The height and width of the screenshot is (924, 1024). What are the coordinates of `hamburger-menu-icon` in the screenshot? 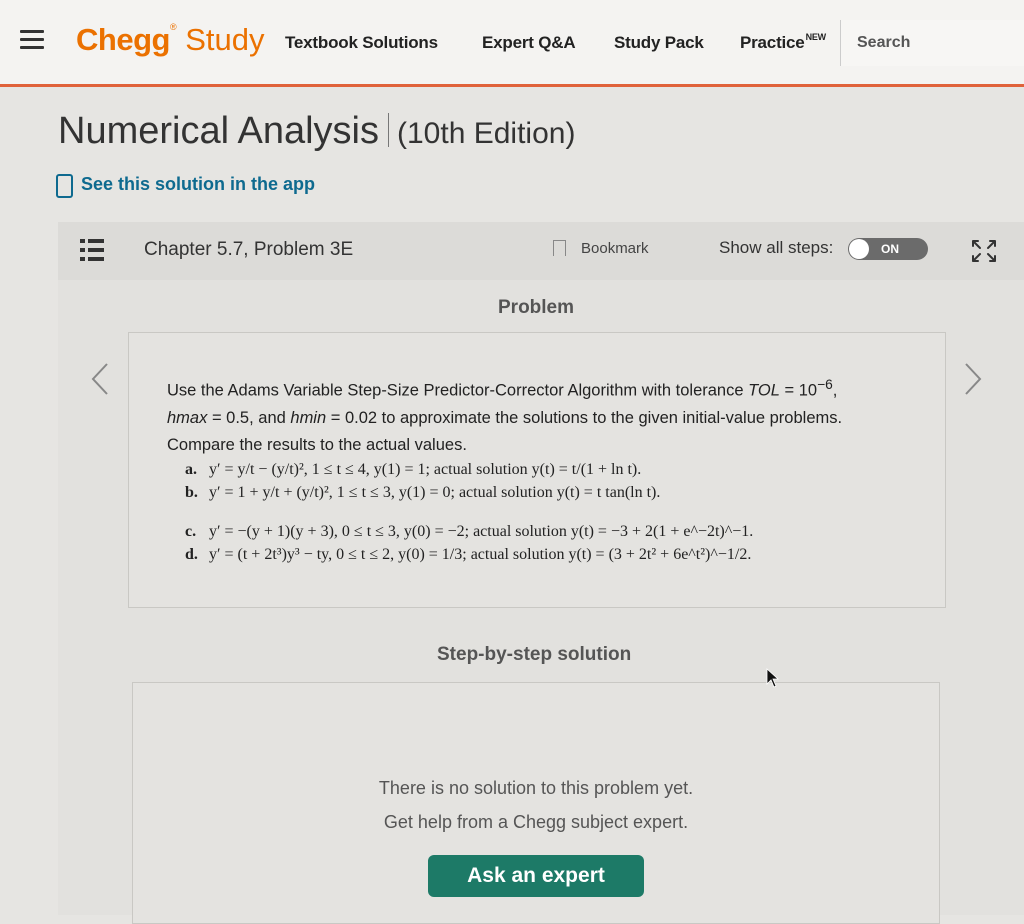 It's located at (32, 40).